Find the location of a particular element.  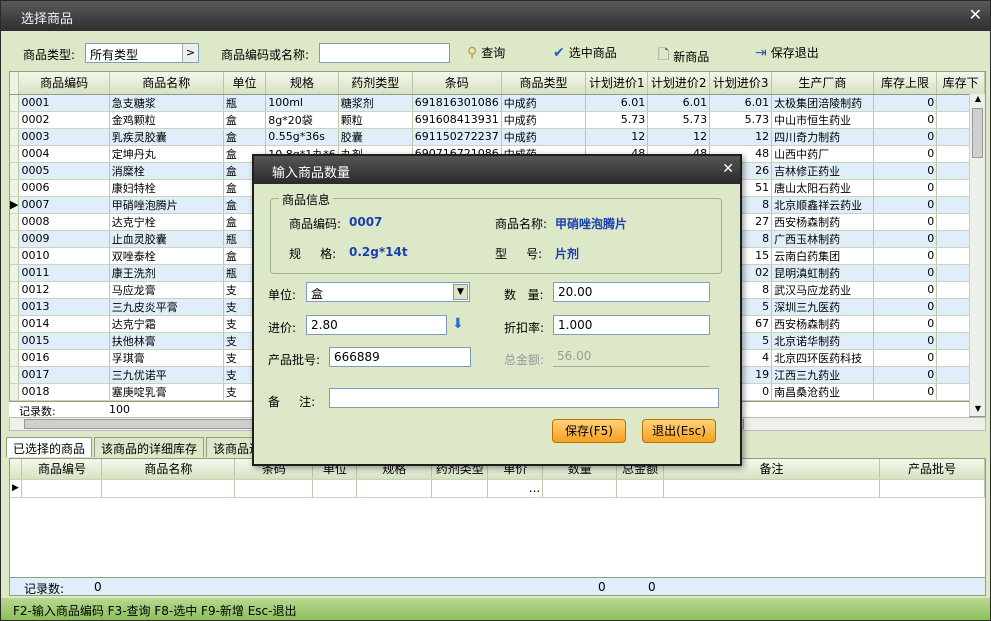

column-header: 计划进价1 is located at coordinates (617, 83).